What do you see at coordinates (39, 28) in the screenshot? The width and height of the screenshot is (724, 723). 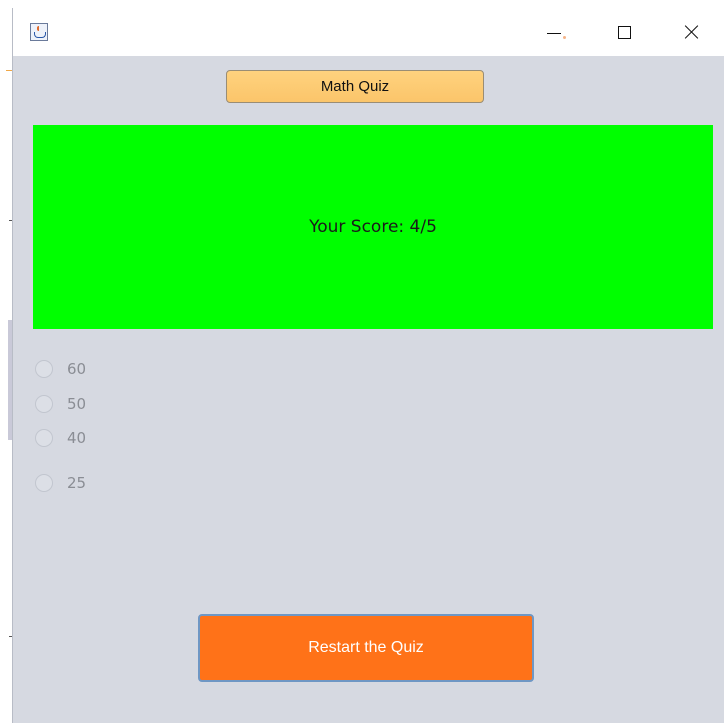 I see `java-cup-steam` at bounding box center [39, 28].